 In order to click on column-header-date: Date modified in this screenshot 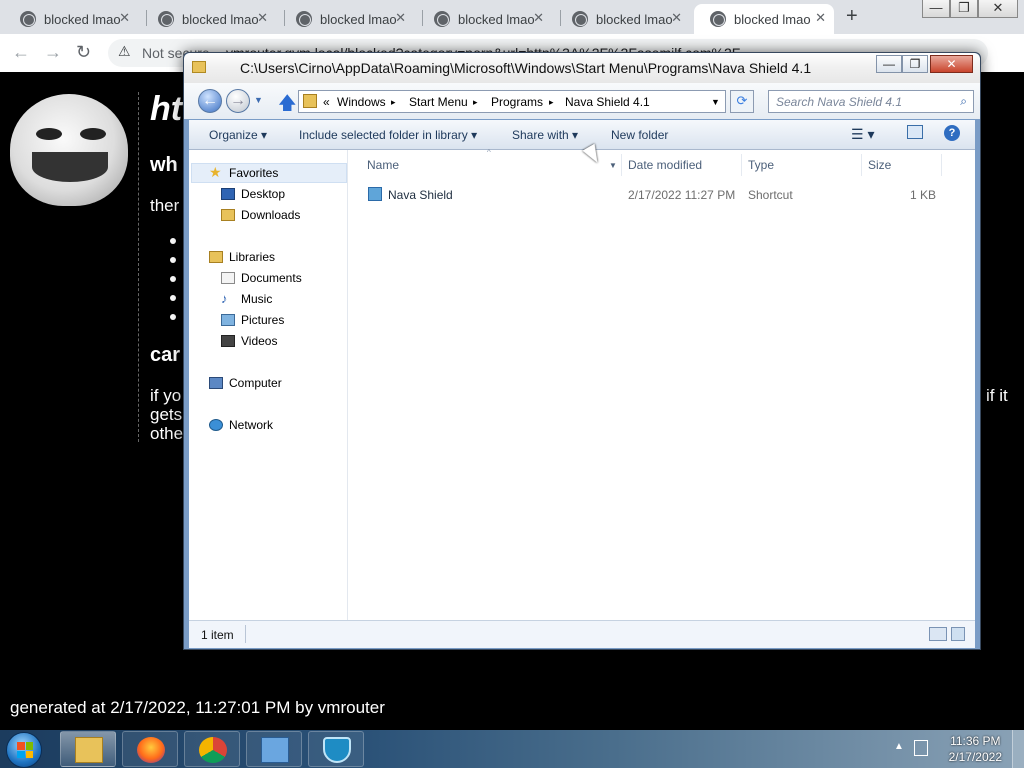, I will do `click(665, 165)`.